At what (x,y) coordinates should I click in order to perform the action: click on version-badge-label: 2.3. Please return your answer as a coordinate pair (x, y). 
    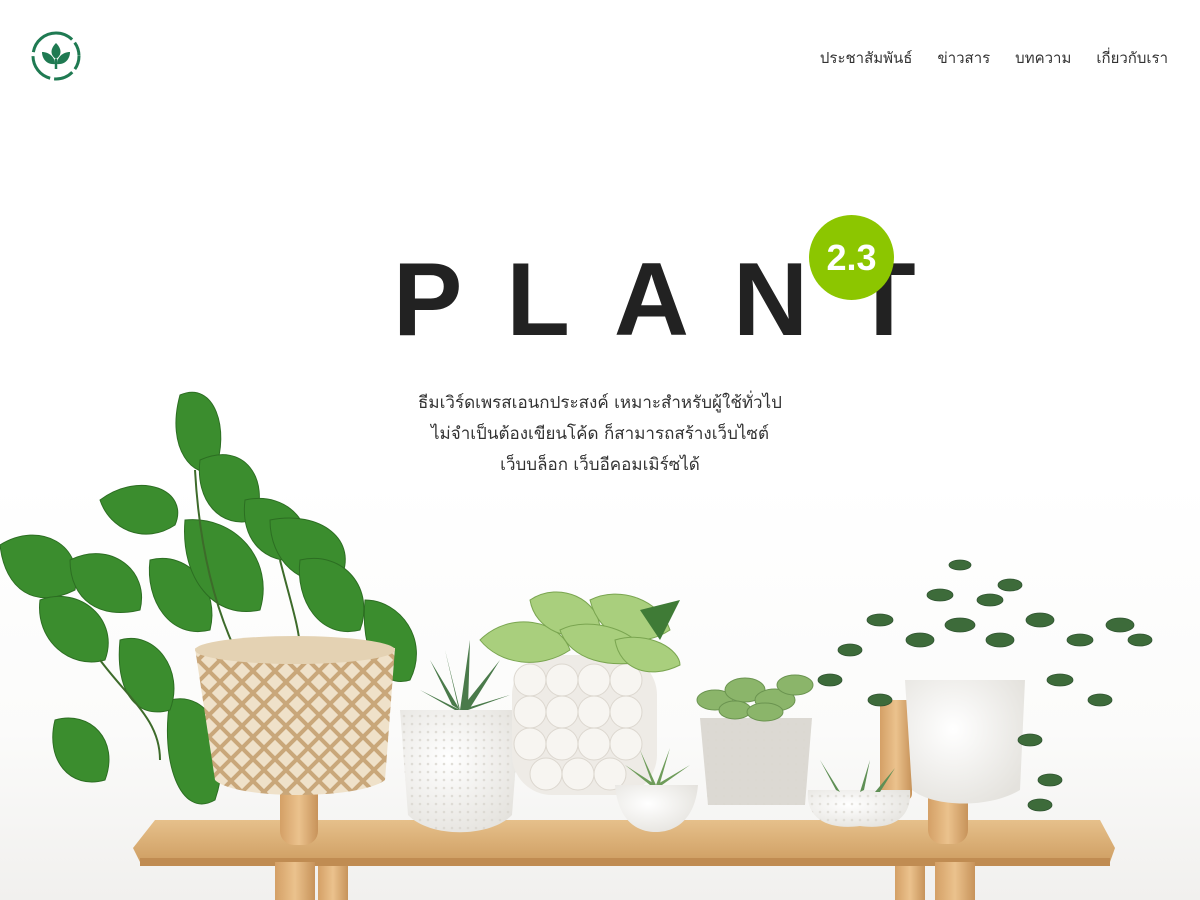
    Looking at the image, I should click on (851, 257).